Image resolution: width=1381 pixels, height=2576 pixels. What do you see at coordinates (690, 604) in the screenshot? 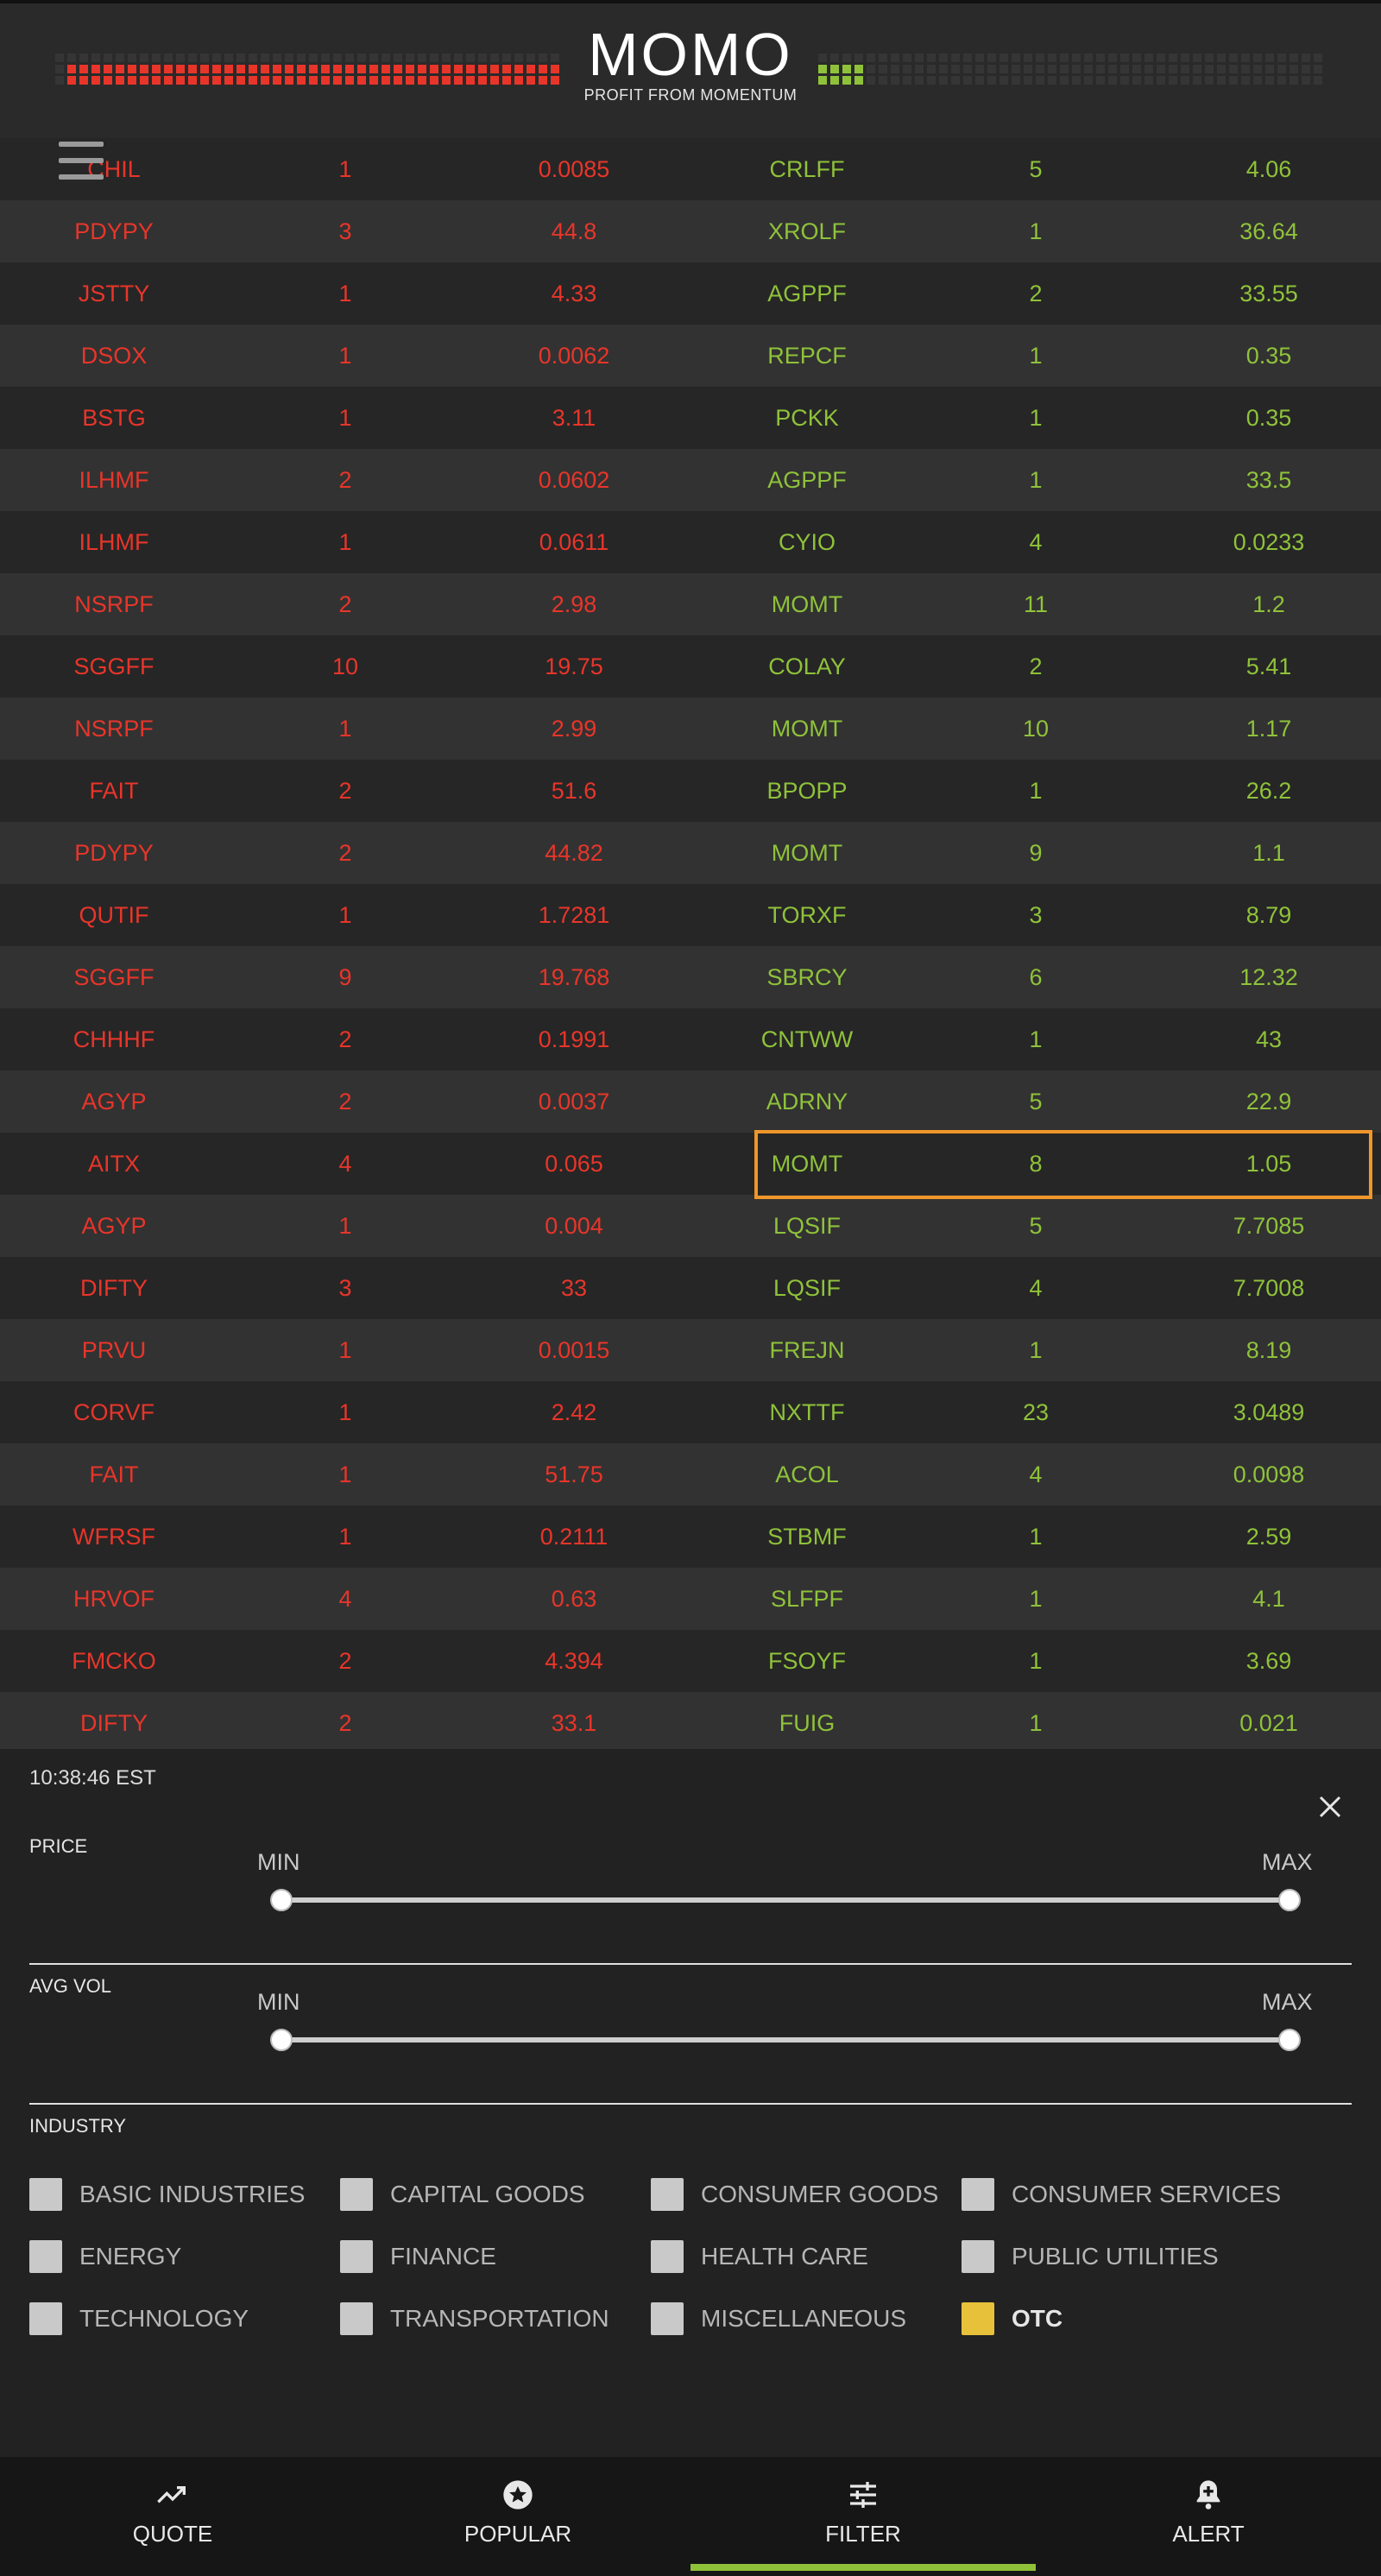
I see `table-row: NSRPF 2 2.98 MOMT 11 1.2` at bounding box center [690, 604].